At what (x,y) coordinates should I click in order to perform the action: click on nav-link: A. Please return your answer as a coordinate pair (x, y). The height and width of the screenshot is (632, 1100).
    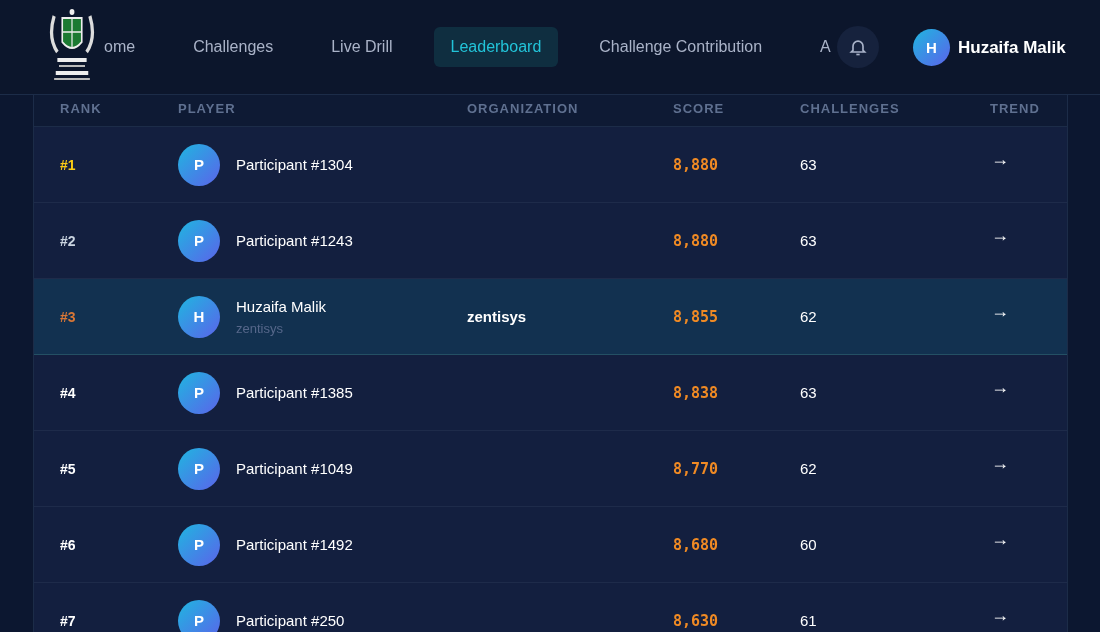
    Looking at the image, I should click on (817, 47).